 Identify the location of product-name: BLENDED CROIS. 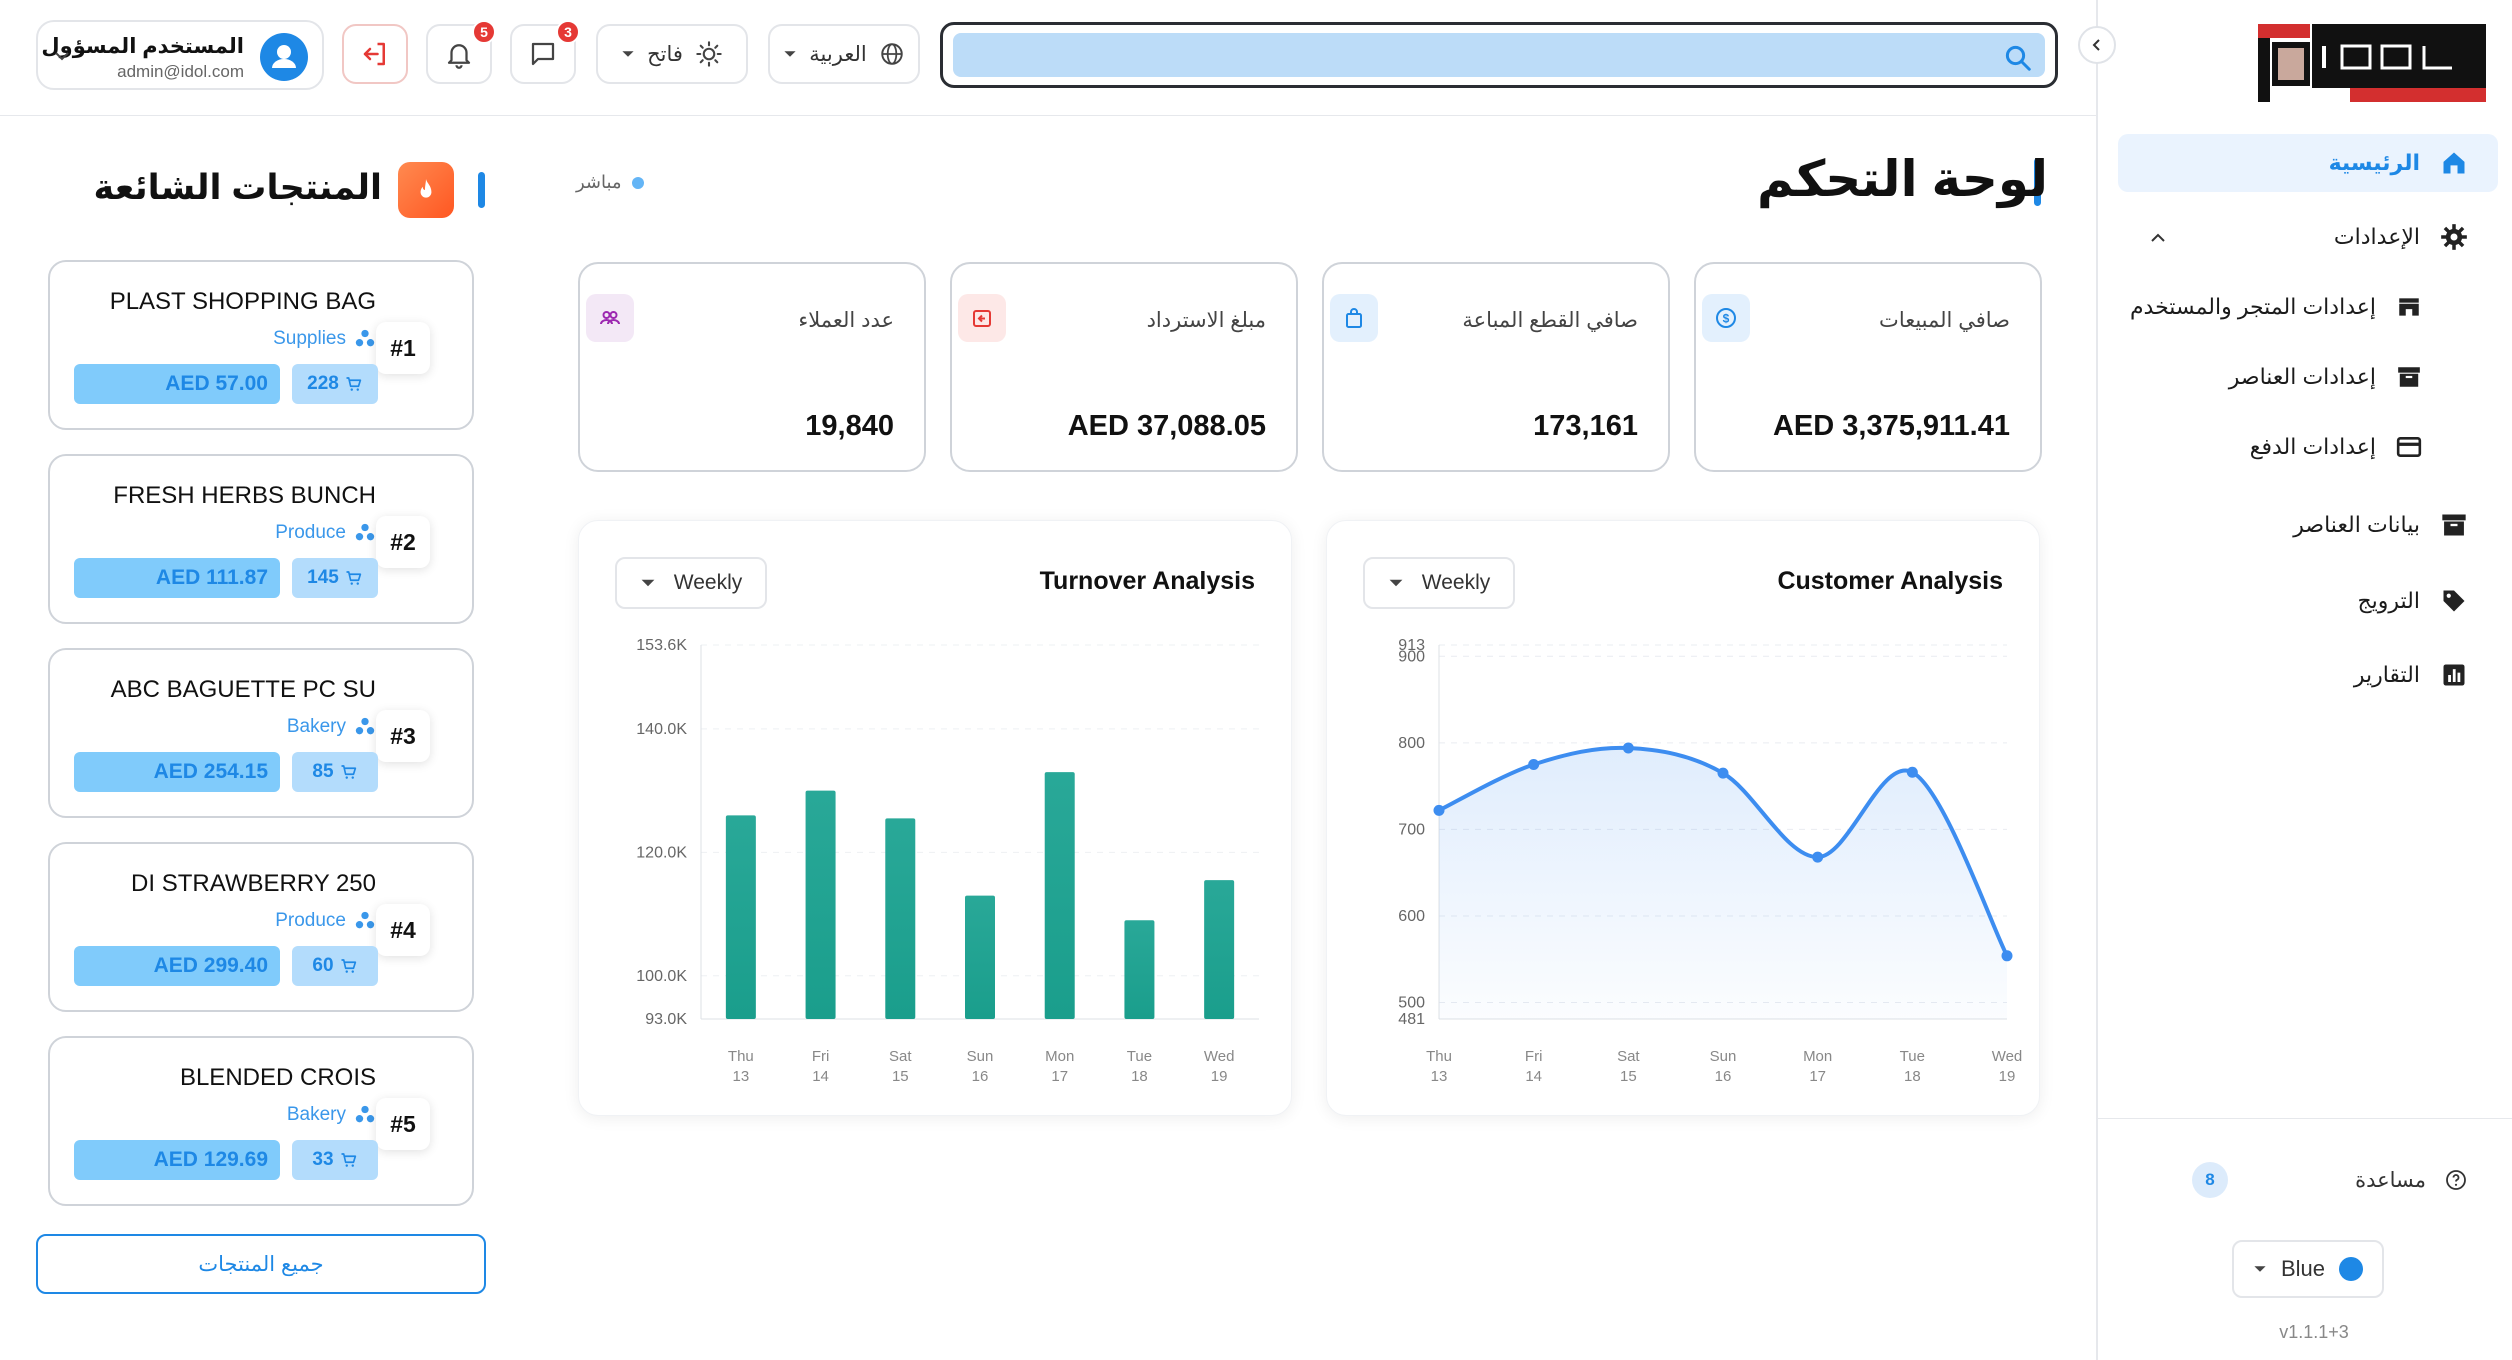
(277, 1077).